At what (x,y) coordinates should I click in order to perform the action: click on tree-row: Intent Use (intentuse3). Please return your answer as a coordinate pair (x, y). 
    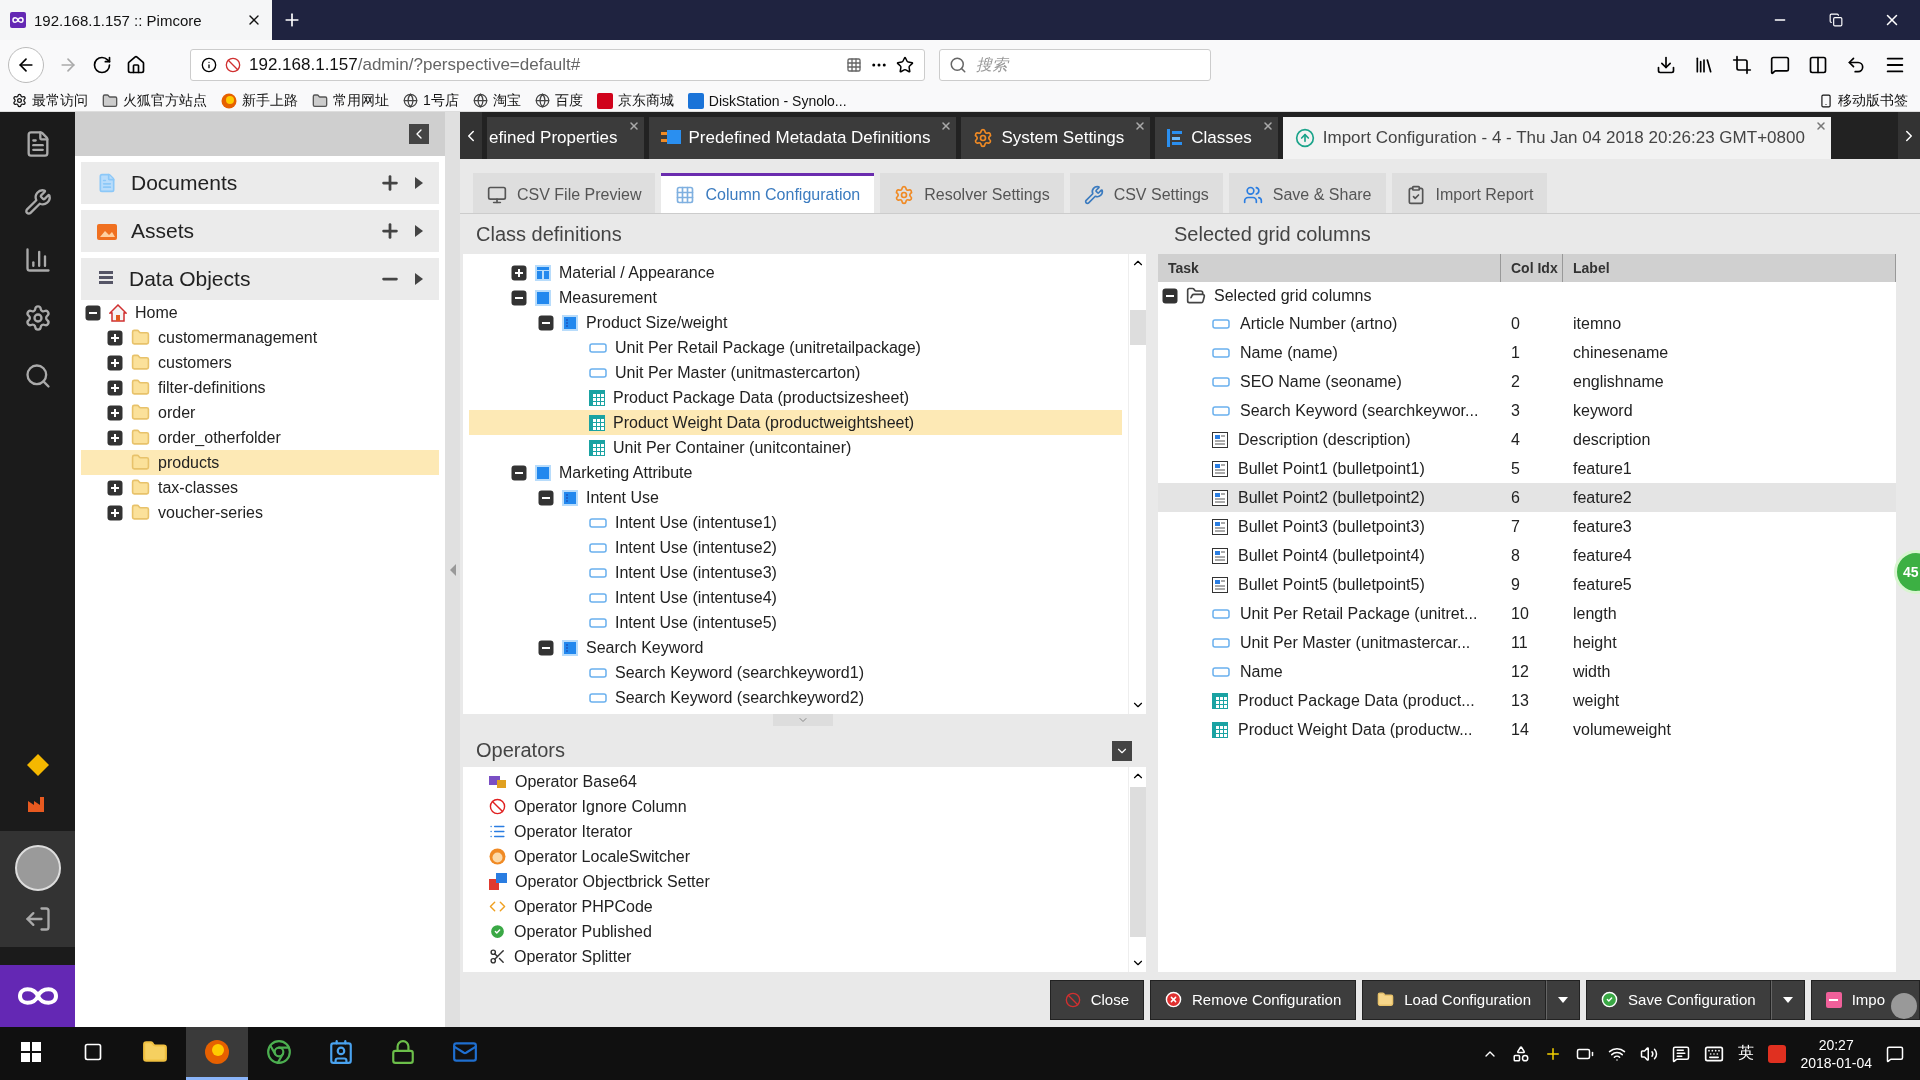
    Looking at the image, I should click on (795, 573).